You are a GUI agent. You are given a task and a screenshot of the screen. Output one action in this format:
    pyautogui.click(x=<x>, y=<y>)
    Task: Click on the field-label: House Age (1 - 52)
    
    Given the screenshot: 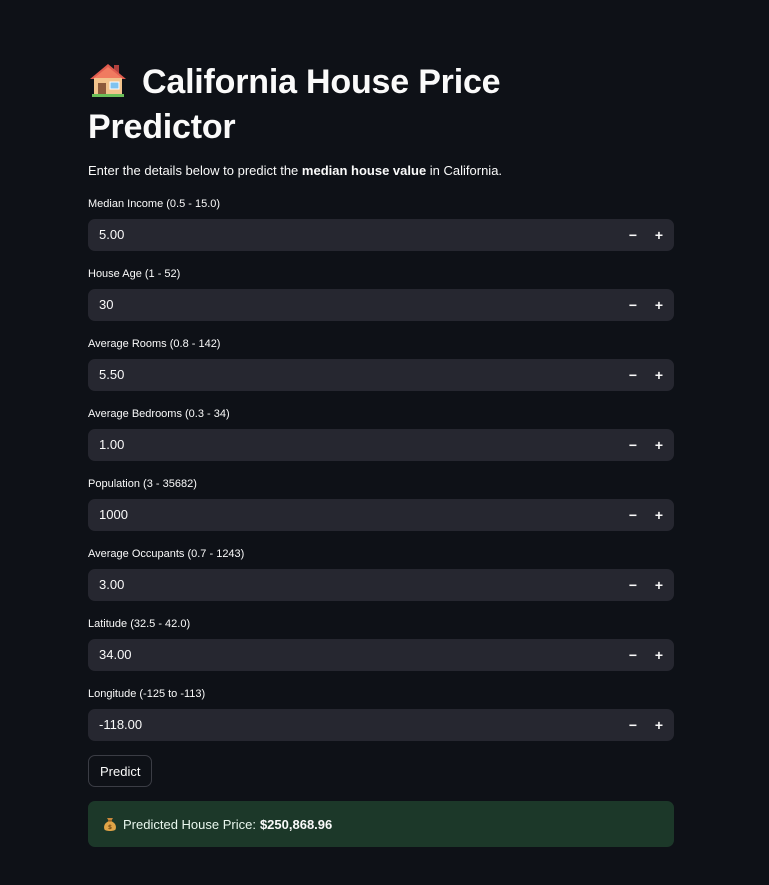 What is the action you would take?
    pyautogui.click(x=134, y=274)
    